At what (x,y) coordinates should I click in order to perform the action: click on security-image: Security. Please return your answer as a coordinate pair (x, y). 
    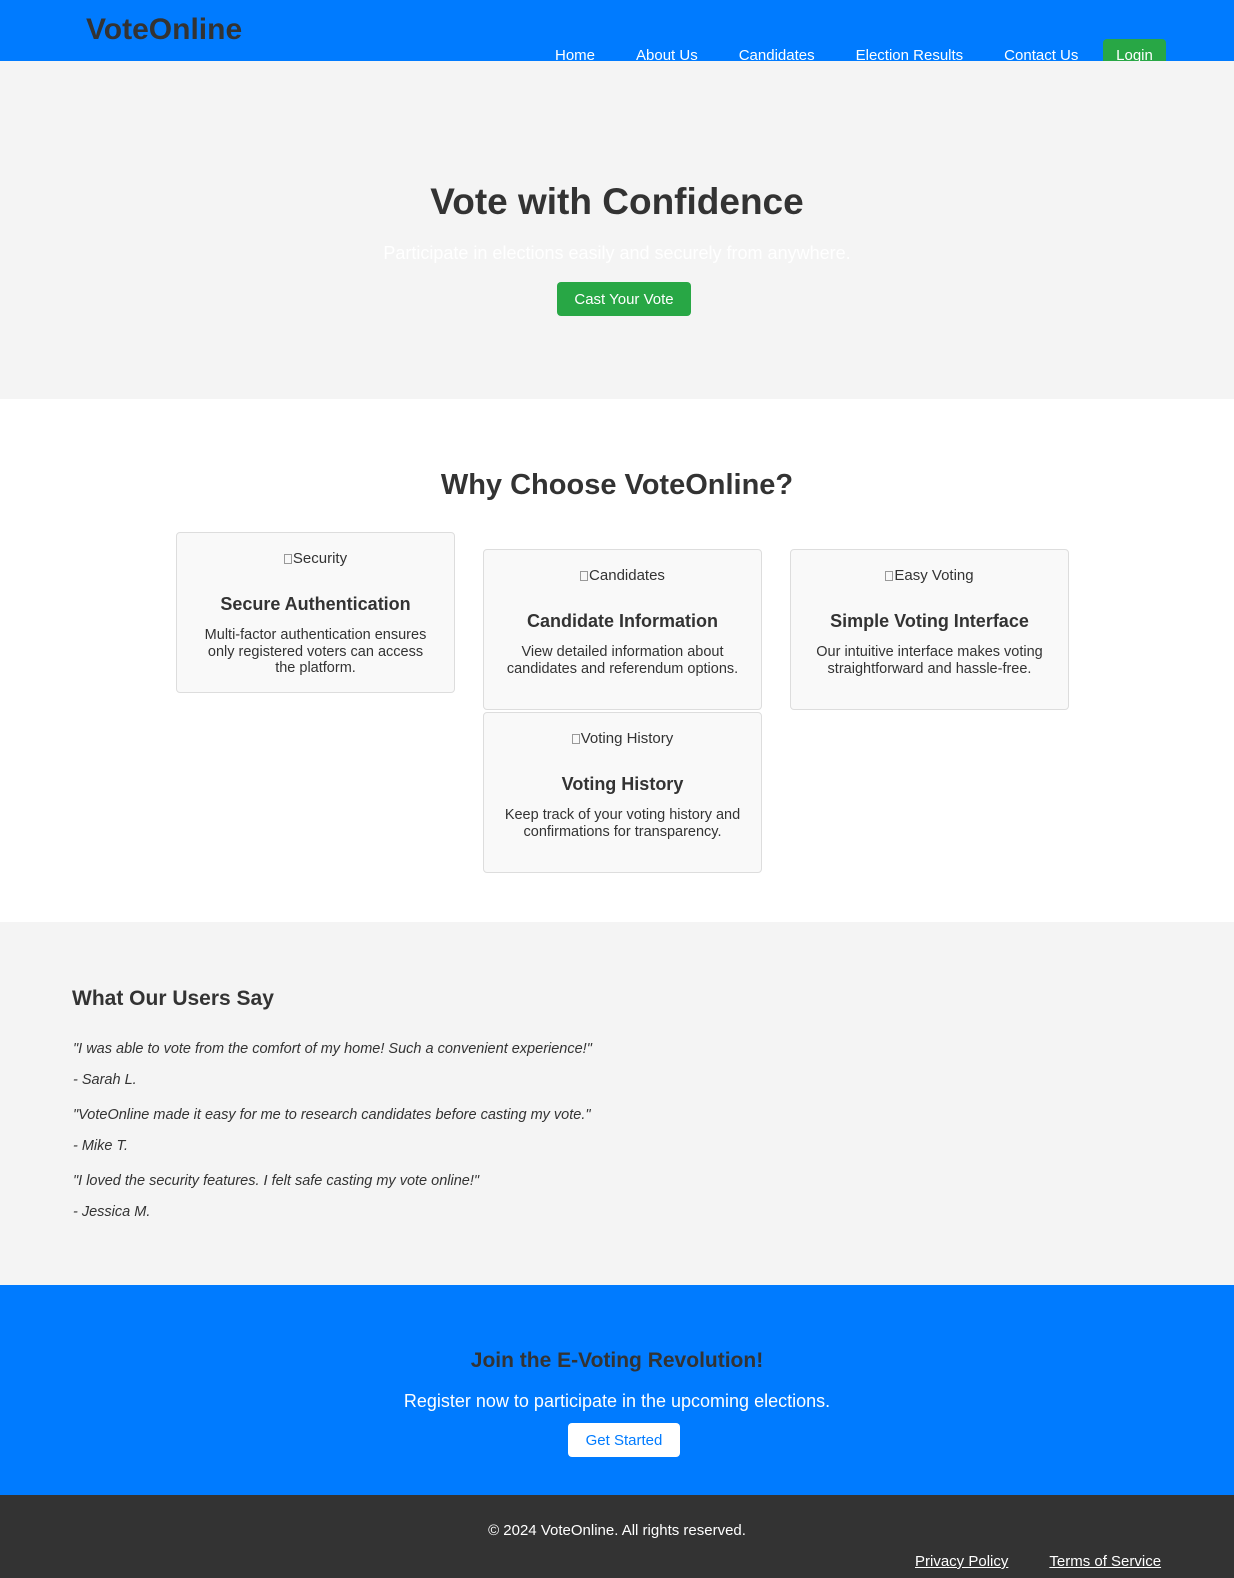
    Looking at the image, I should click on (315, 559).